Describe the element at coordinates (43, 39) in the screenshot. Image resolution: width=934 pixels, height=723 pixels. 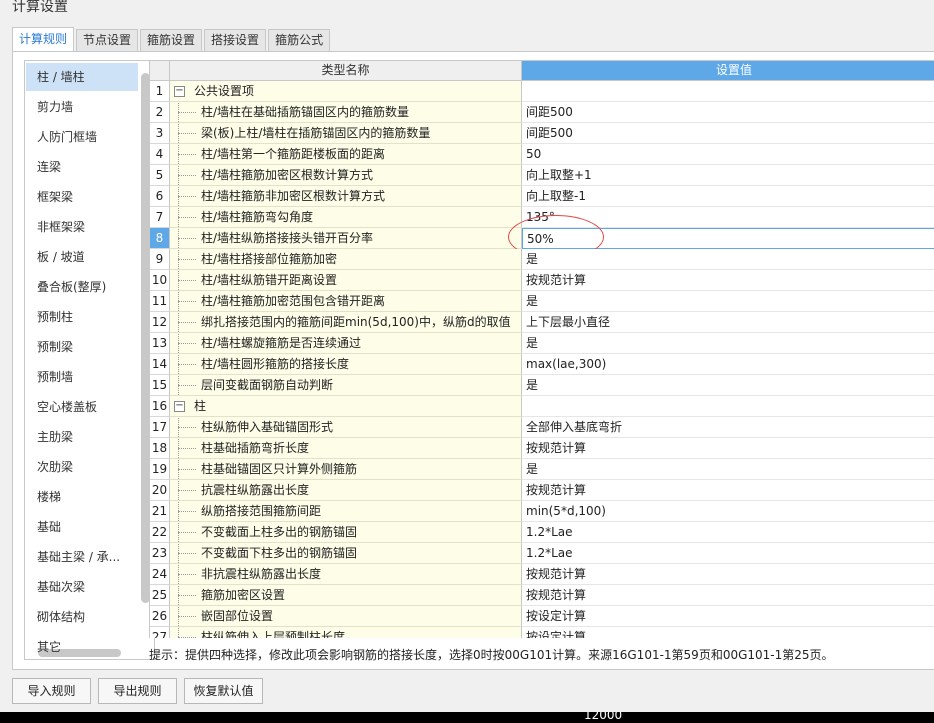
I see `tab-0: 计算规则` at that location.